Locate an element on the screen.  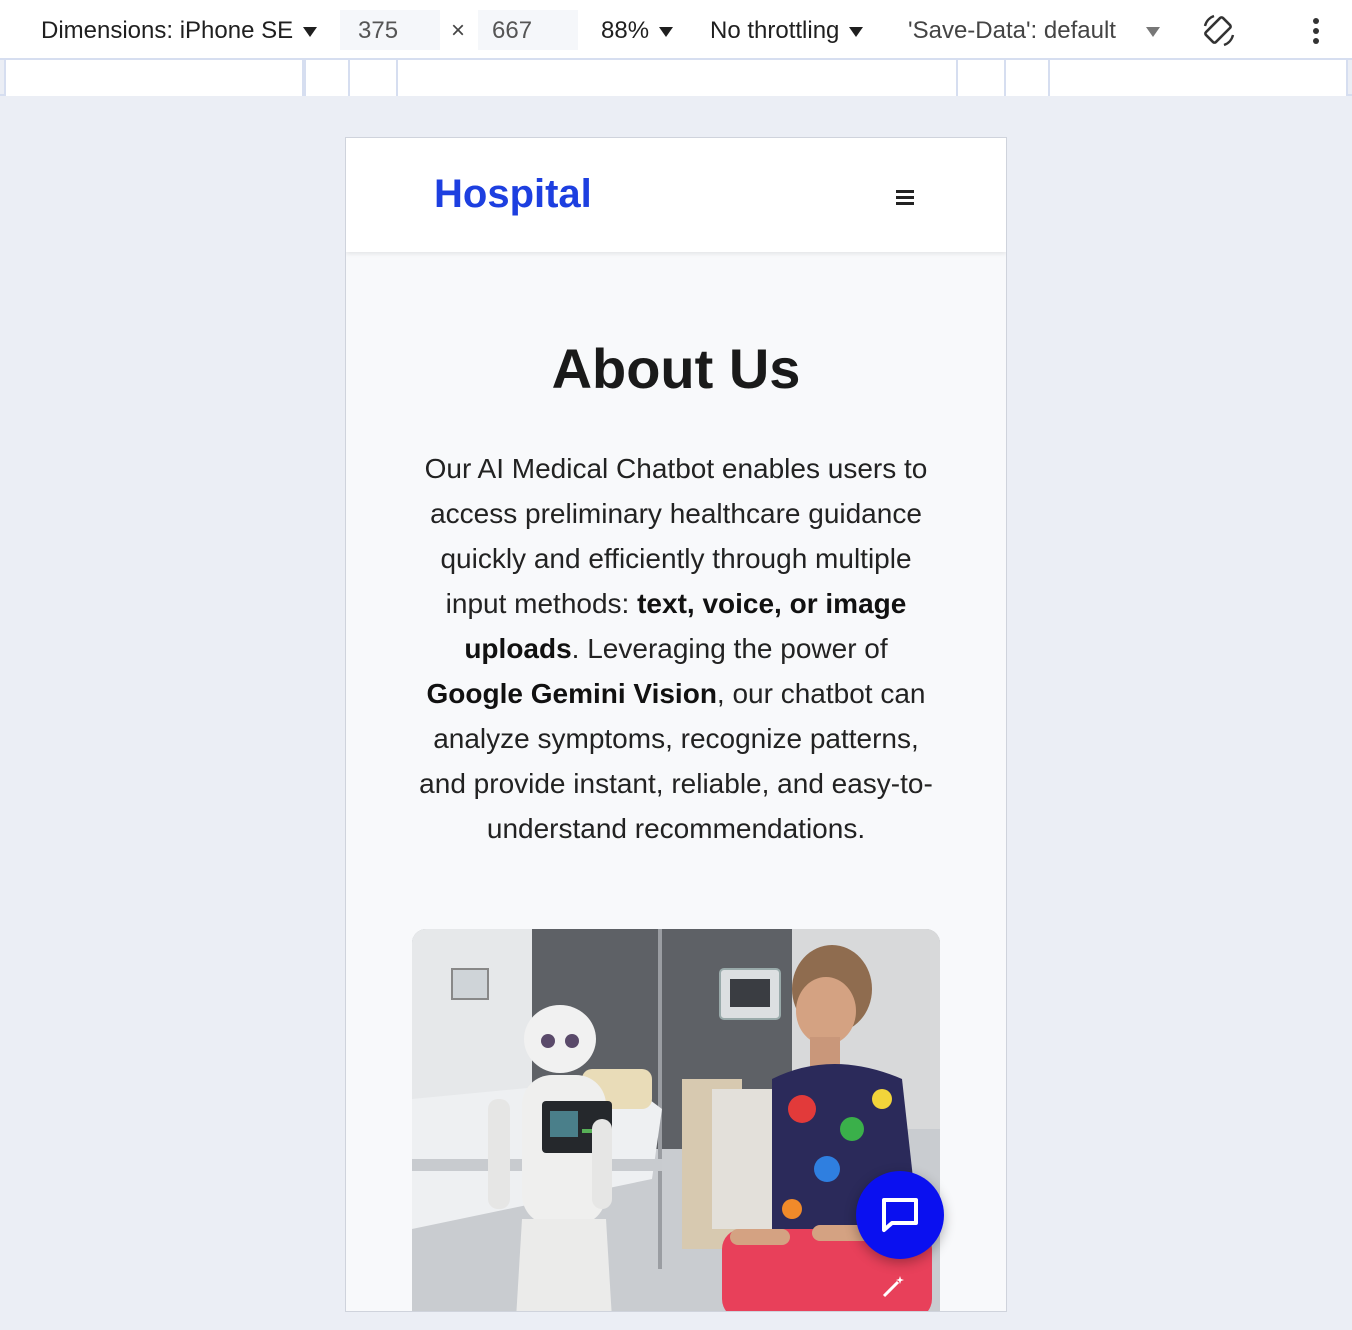
zoom-dropdown: 88% is located at coordinates (637, 31).